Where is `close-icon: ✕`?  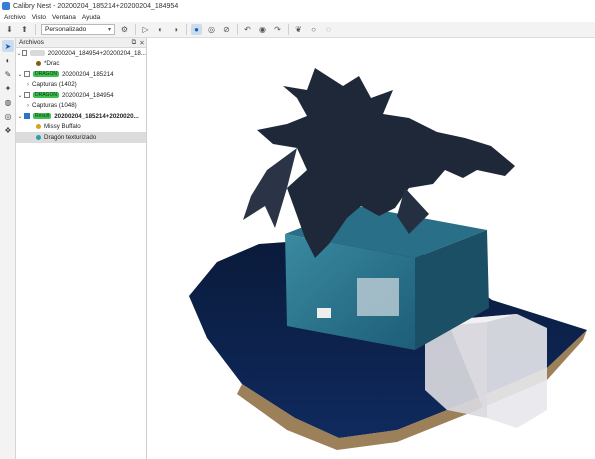
close-icon: ✕ is located at coordinates (142, 43).